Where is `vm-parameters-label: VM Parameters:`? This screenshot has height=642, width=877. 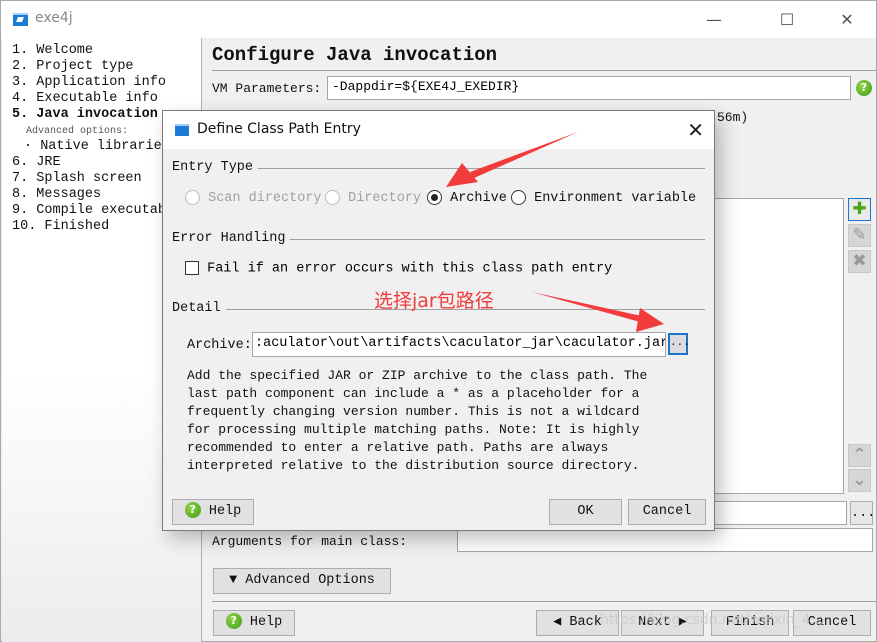 vm-parameters-label: VM Parameters: is located at coordinates (267, 88).